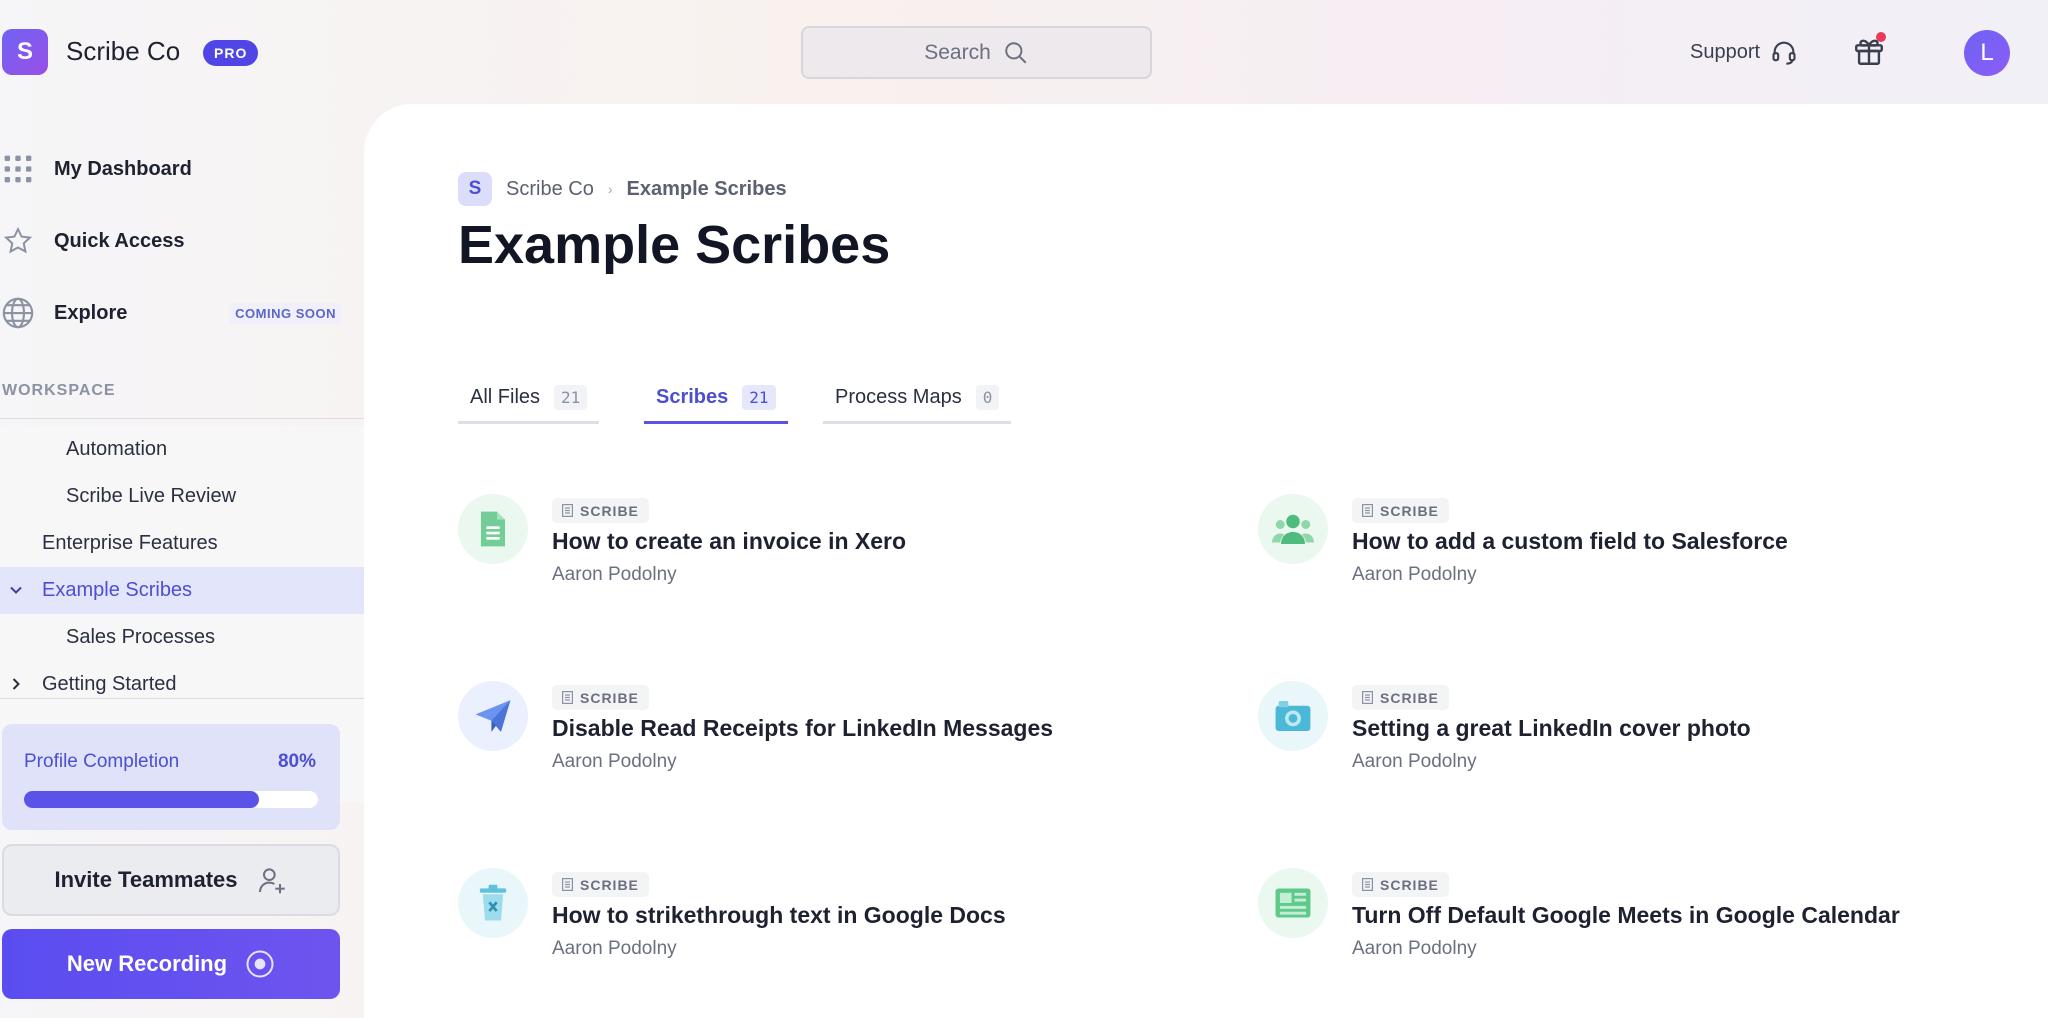 Image resolution: width=2048 pixels, height=1018 pixels. I want to click on tree-item-example-scribes: Example Scribes, so click(182, 590).